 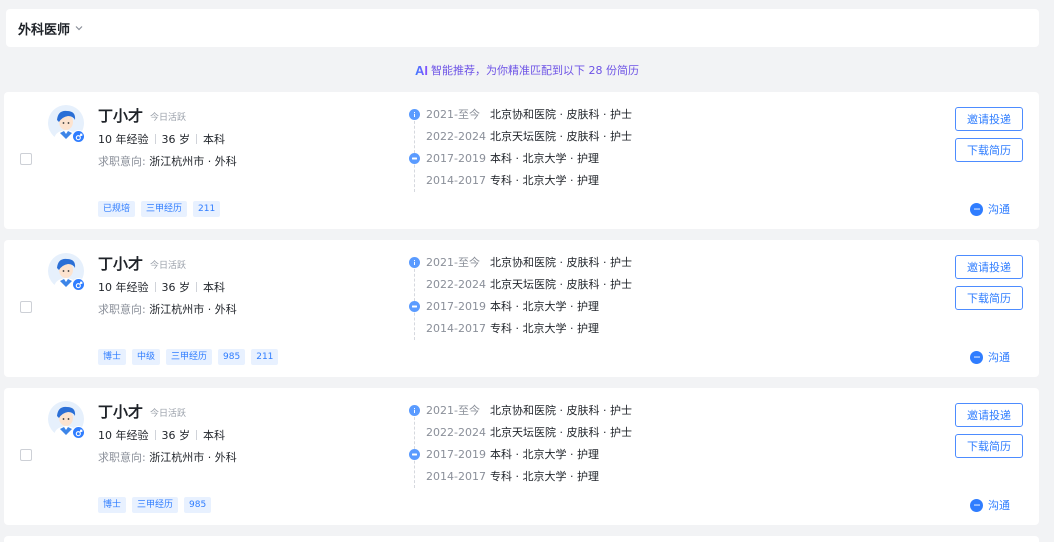 What do you see at coordinates (527, 70) in the screenshot?
I see `ai-recommendation-banner: AI 智能推荐，为你精准匹配到以下 28 份简历` at bounding box center [527, 70].